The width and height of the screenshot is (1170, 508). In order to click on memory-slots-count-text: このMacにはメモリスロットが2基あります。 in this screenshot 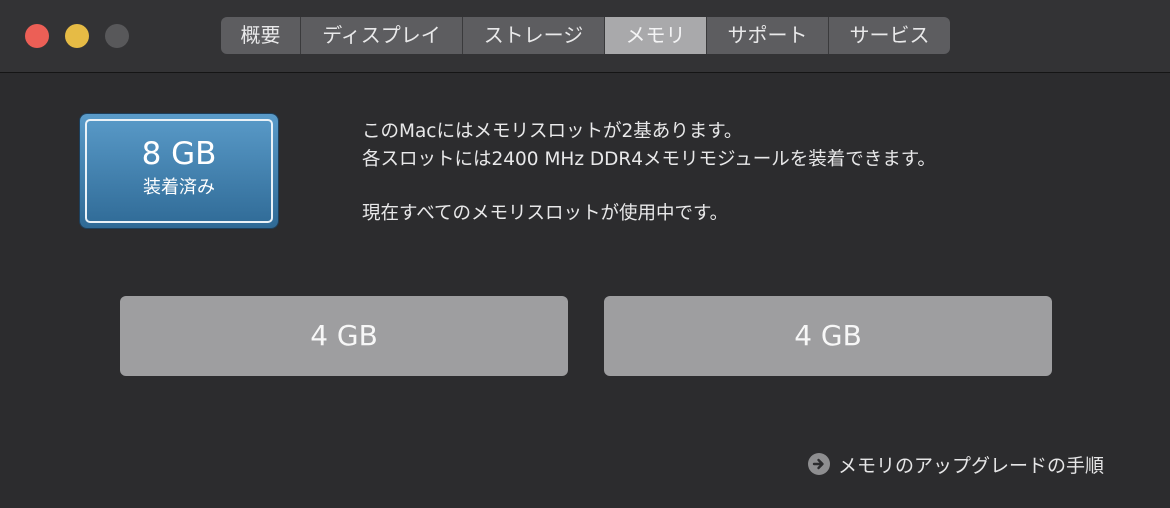, I will do `click(552, 131)`.